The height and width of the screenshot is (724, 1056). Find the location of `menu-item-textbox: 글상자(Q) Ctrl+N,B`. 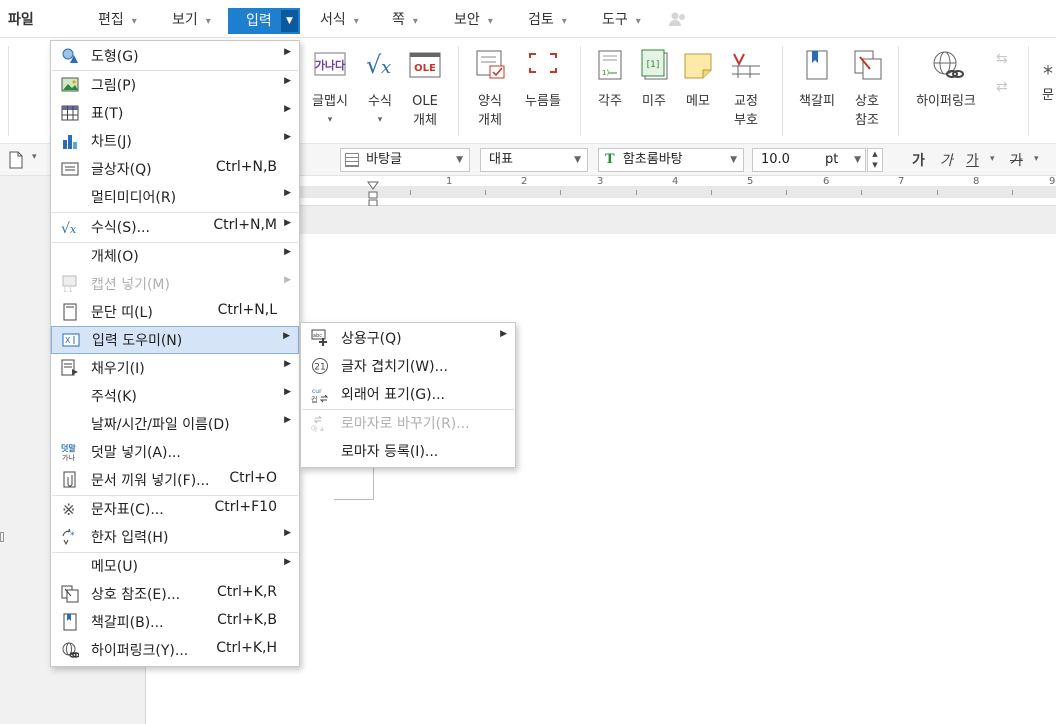

menu-item-textbox: 글상자(Q) Ctrl+N,B is located at coordinates (175, 169).